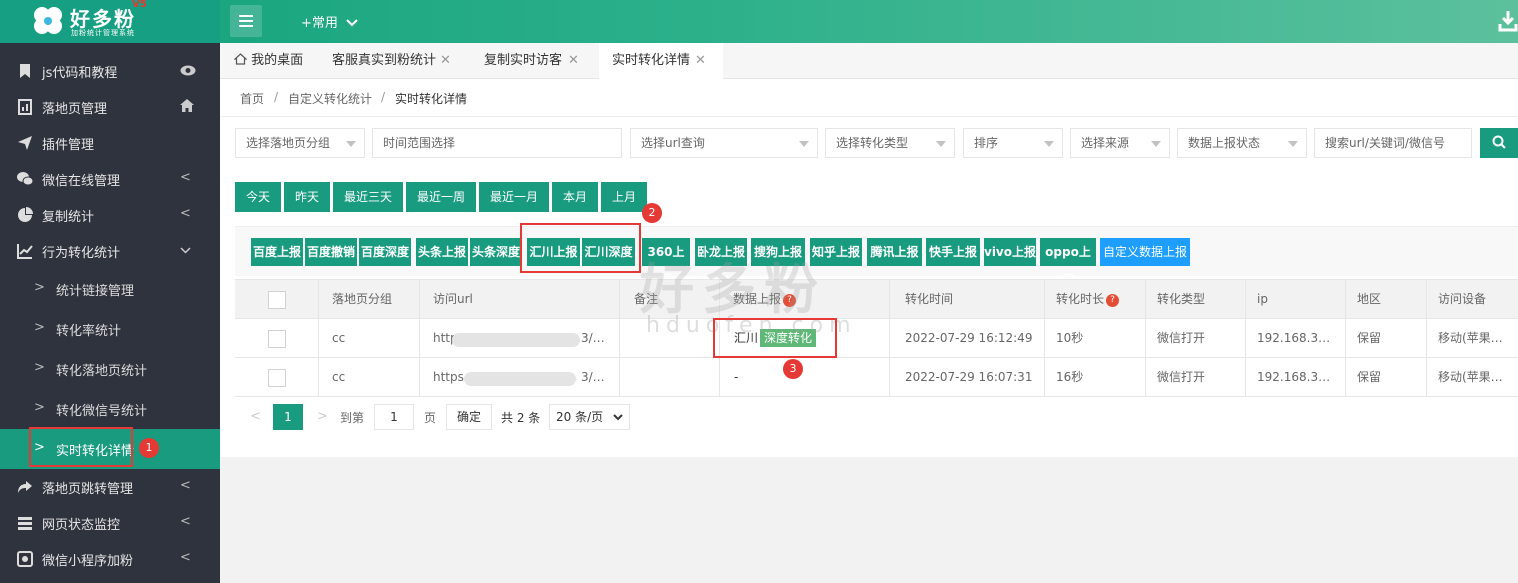 Image resolution: width=1518 pixels, height=583 pixels. Describe the element at coordinates (110, 71) in the screenshot. I see `sidebar-item-js-code: js代码和教程` at that location.